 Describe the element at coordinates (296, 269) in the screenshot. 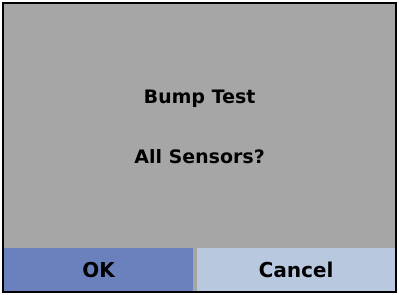

I see `cancel-button: Cancel` at that location.